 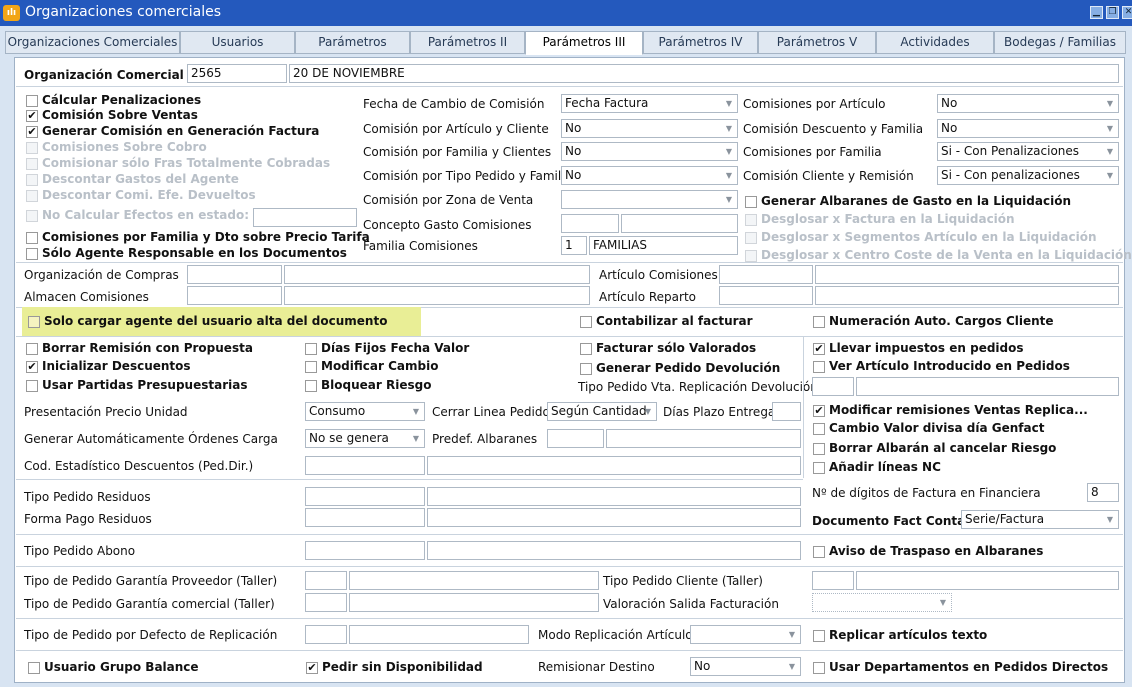 I want to click on compras-desc, so click(x=437, y=274).